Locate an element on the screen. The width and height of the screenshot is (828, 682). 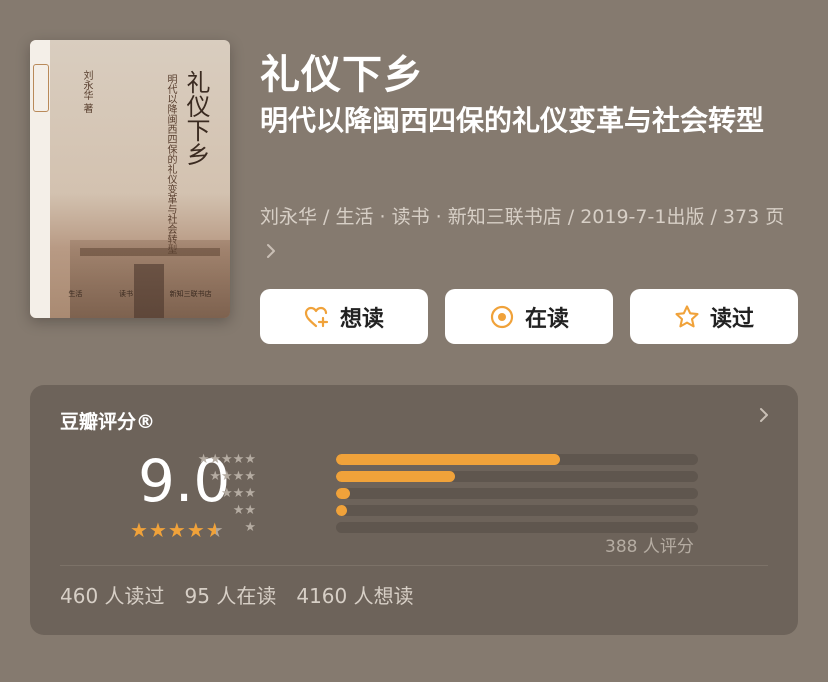
rating-label: 豆瓣评分® is located at coordinates (108, 422).